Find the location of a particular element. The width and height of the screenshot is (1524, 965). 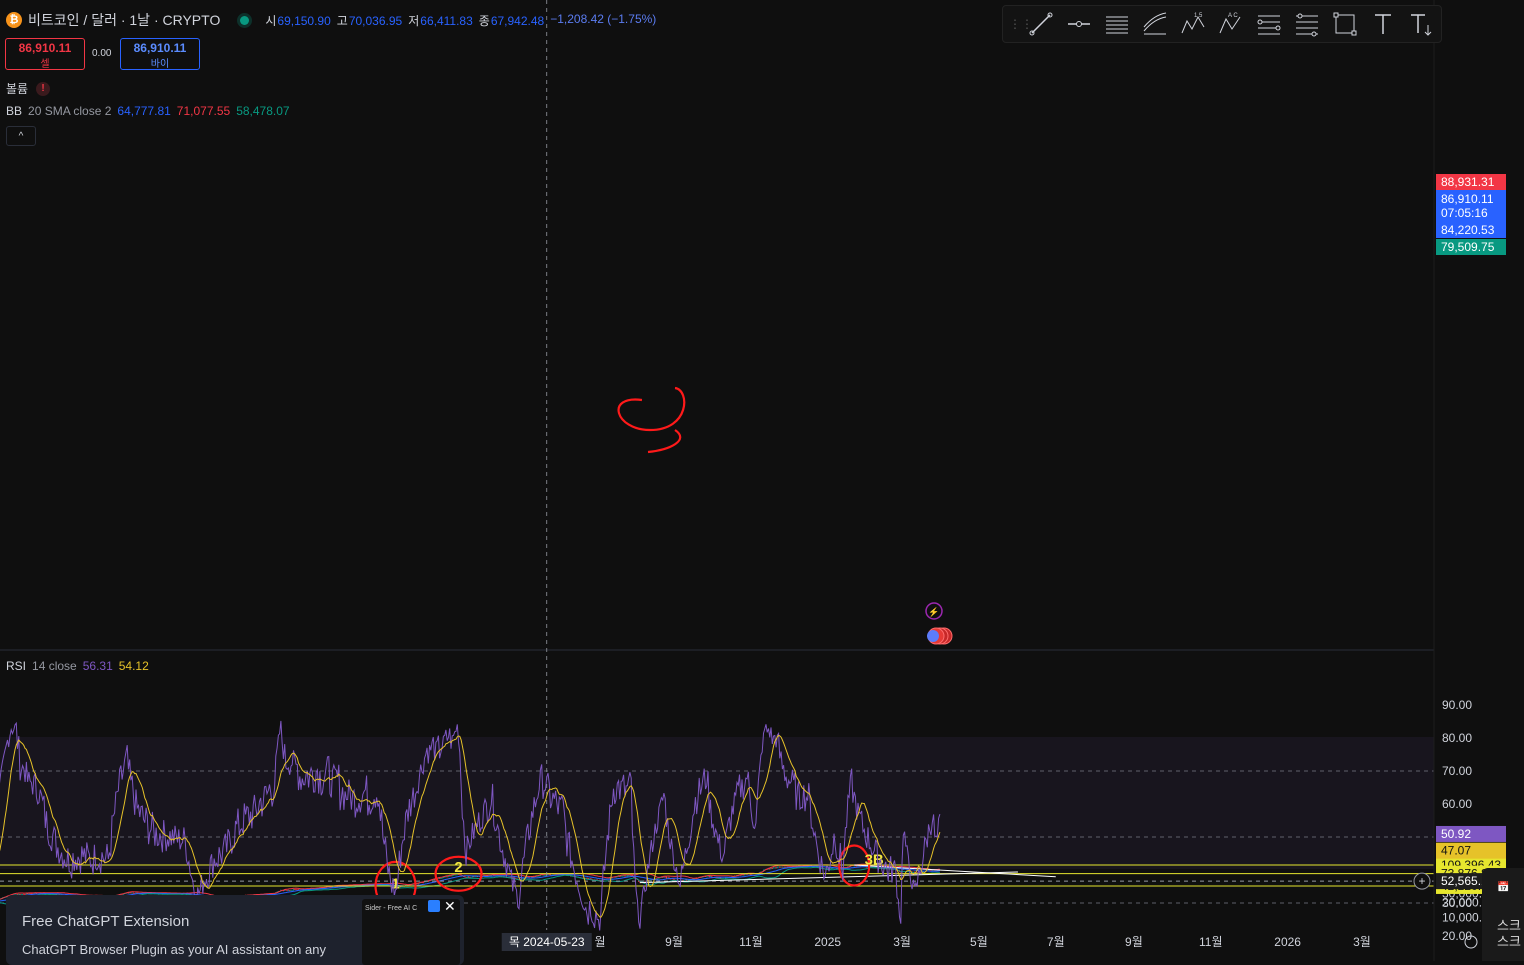

rsi-axis-tick: 30.00 is located at coordinates (1457, 903).